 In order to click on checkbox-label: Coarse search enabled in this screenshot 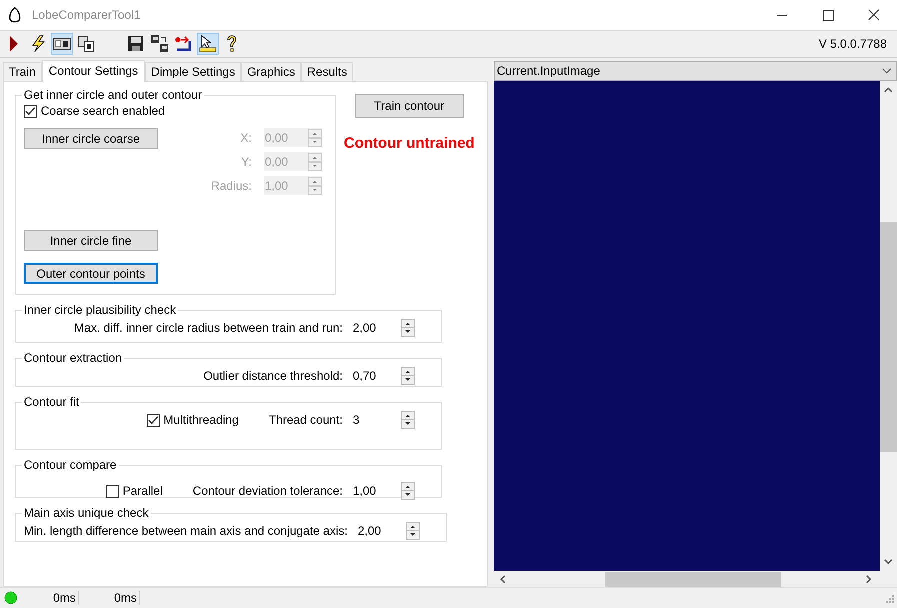, I will do `click(103, 111)`.